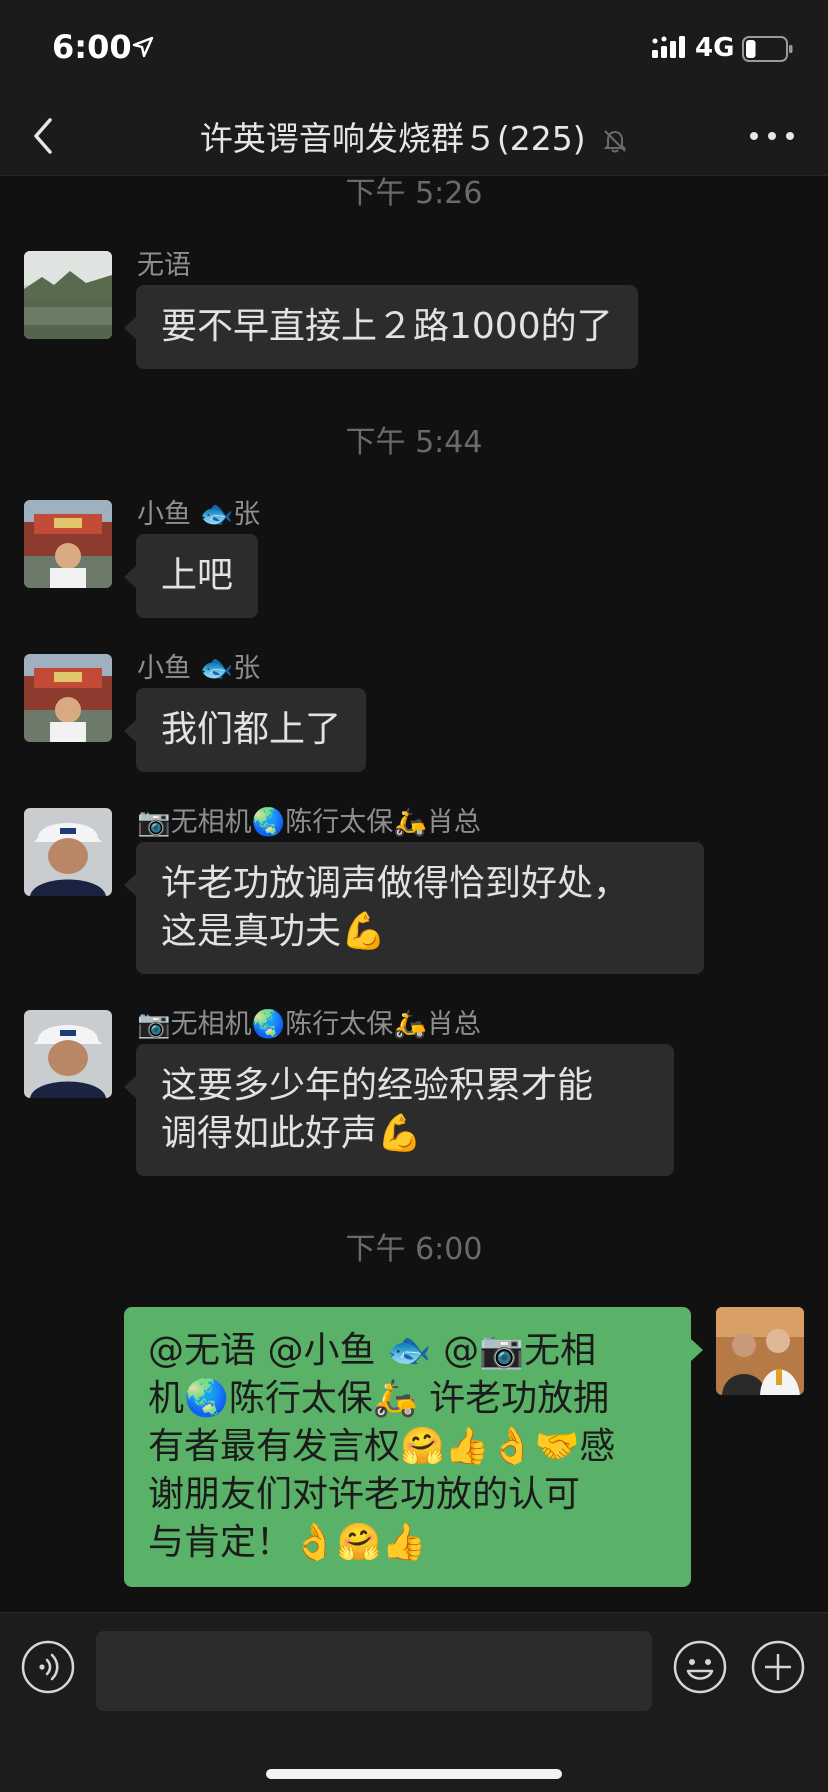 Image resolution: width=828 pixels, height=1792 pixels. Describe the element at coordinates (377, 1085) in the screenshot. I see `message-line: 这要多少年的经验积累才能` at that location.